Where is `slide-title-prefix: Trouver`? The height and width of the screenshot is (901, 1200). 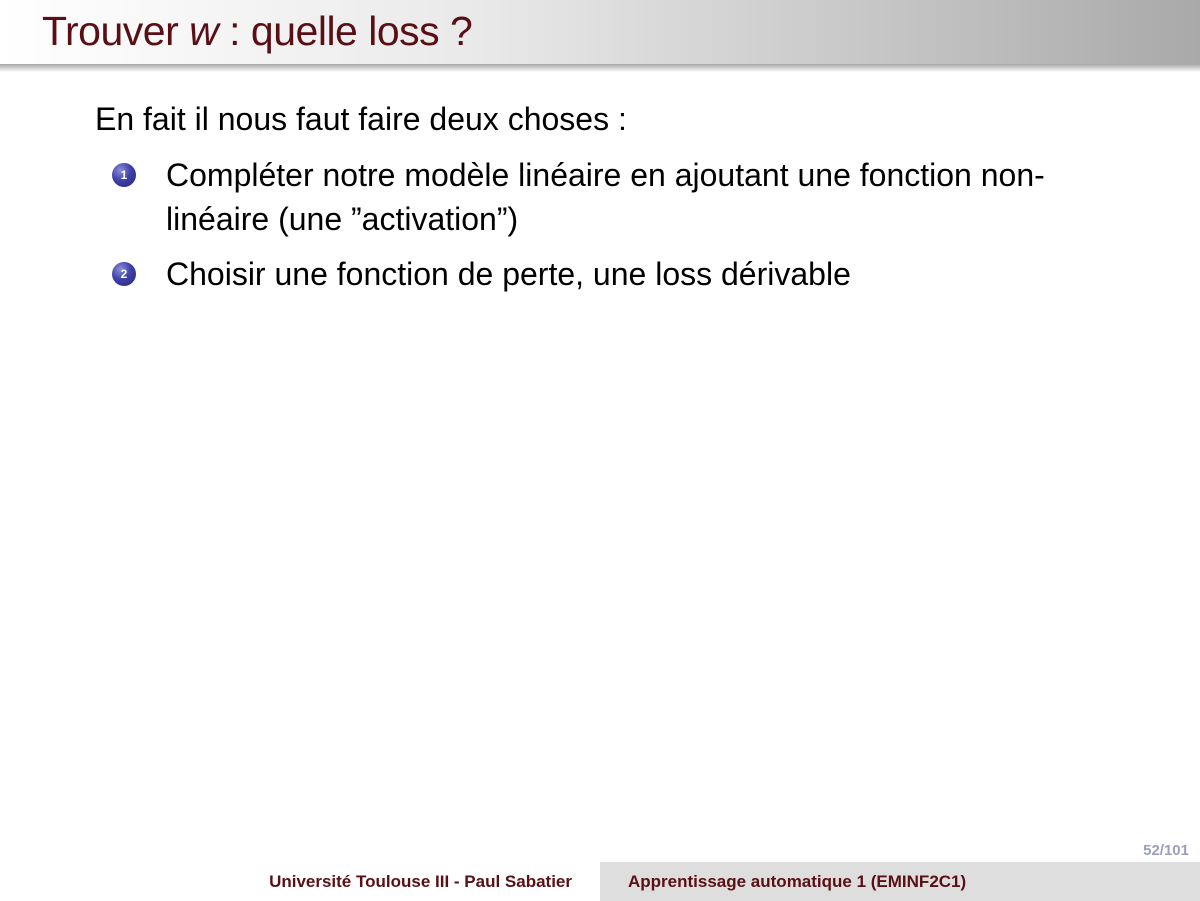 slide-title-prefix: Trouver is located at coordinates (116, 31).